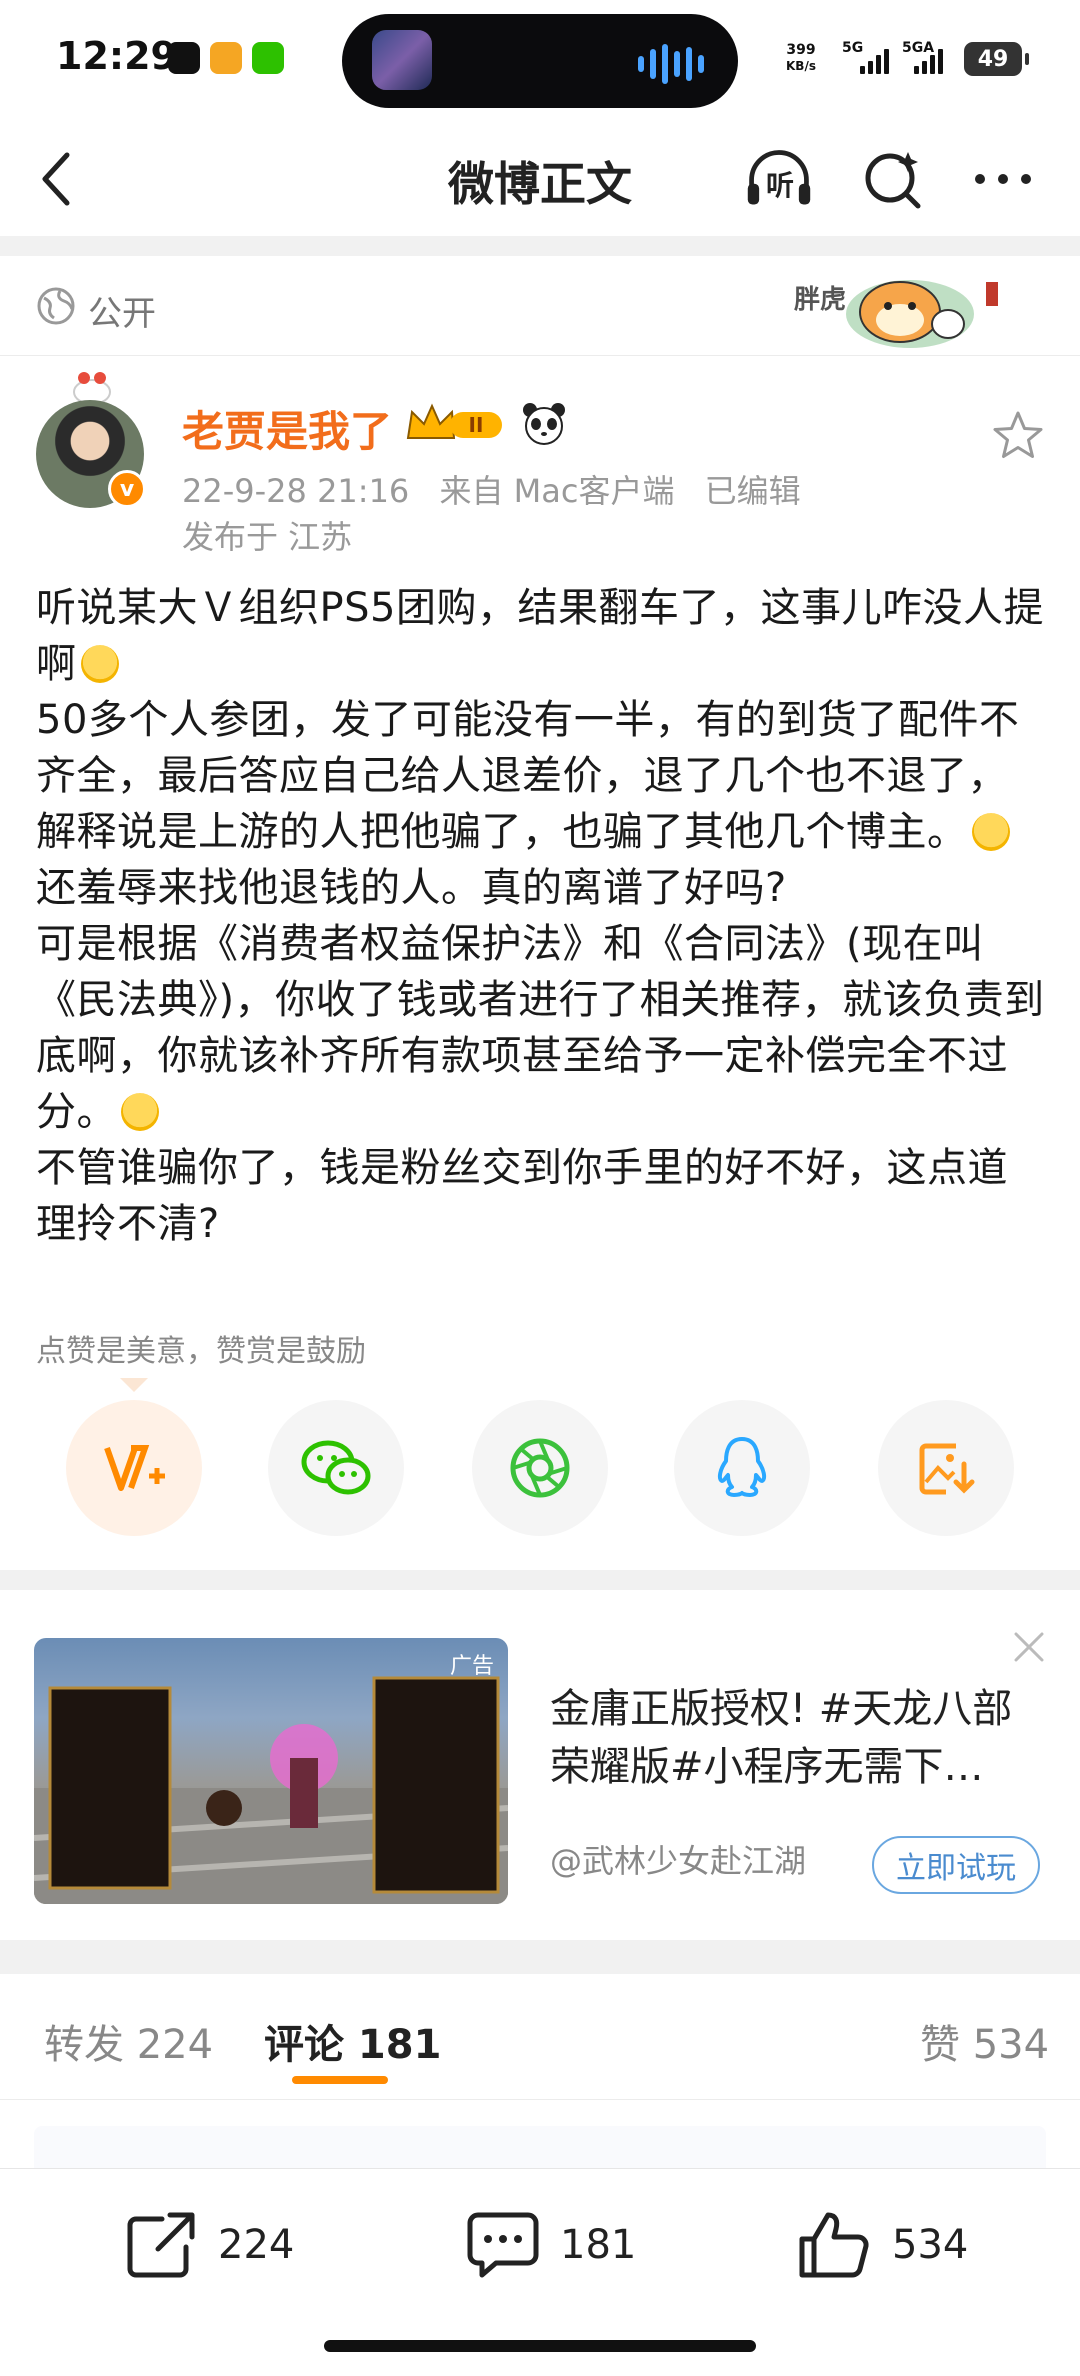 The height and width of the screenshot is (2376, 1080). Describe the element at coordinates (930, 2245) in the screenshot. I see `like-count: 534` at that location.